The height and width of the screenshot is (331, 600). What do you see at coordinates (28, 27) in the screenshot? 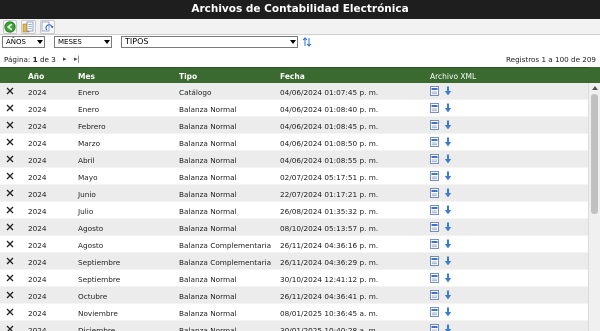
I see `reports-button` at bounding box center [28, 27].